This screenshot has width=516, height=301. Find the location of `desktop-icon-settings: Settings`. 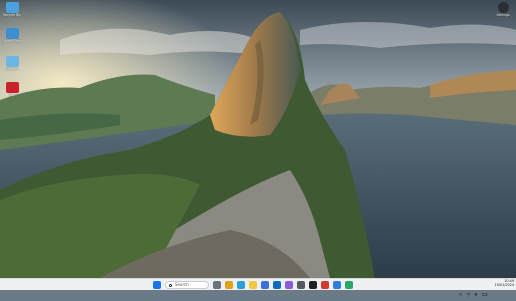

desktop-icon-settings: Settings is located at coordinates (503, 10).